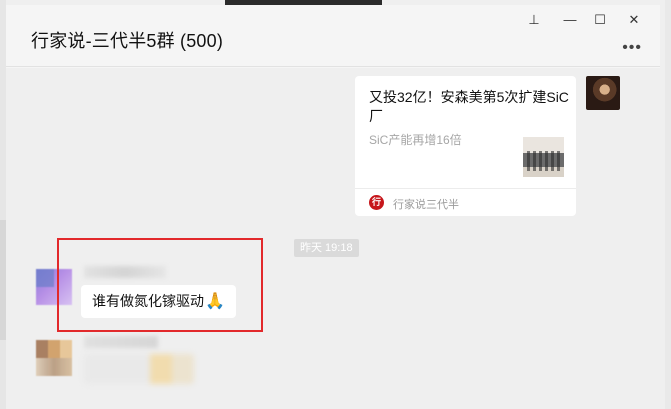  I want to click on highlight-box, so click(160, 285).